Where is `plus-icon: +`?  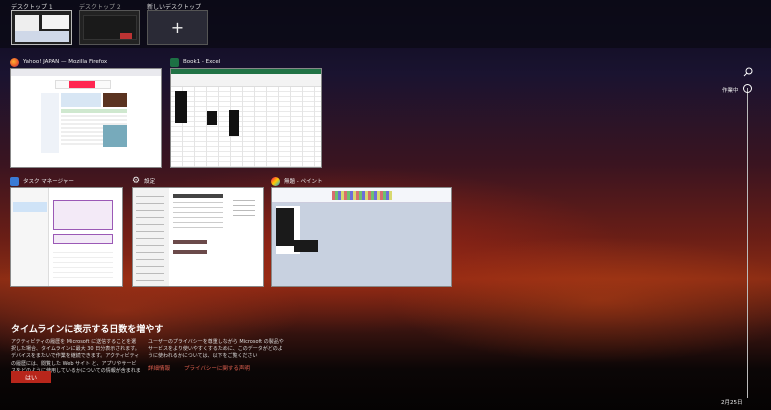 plus-icon: + is located at coordinates (177, 27).